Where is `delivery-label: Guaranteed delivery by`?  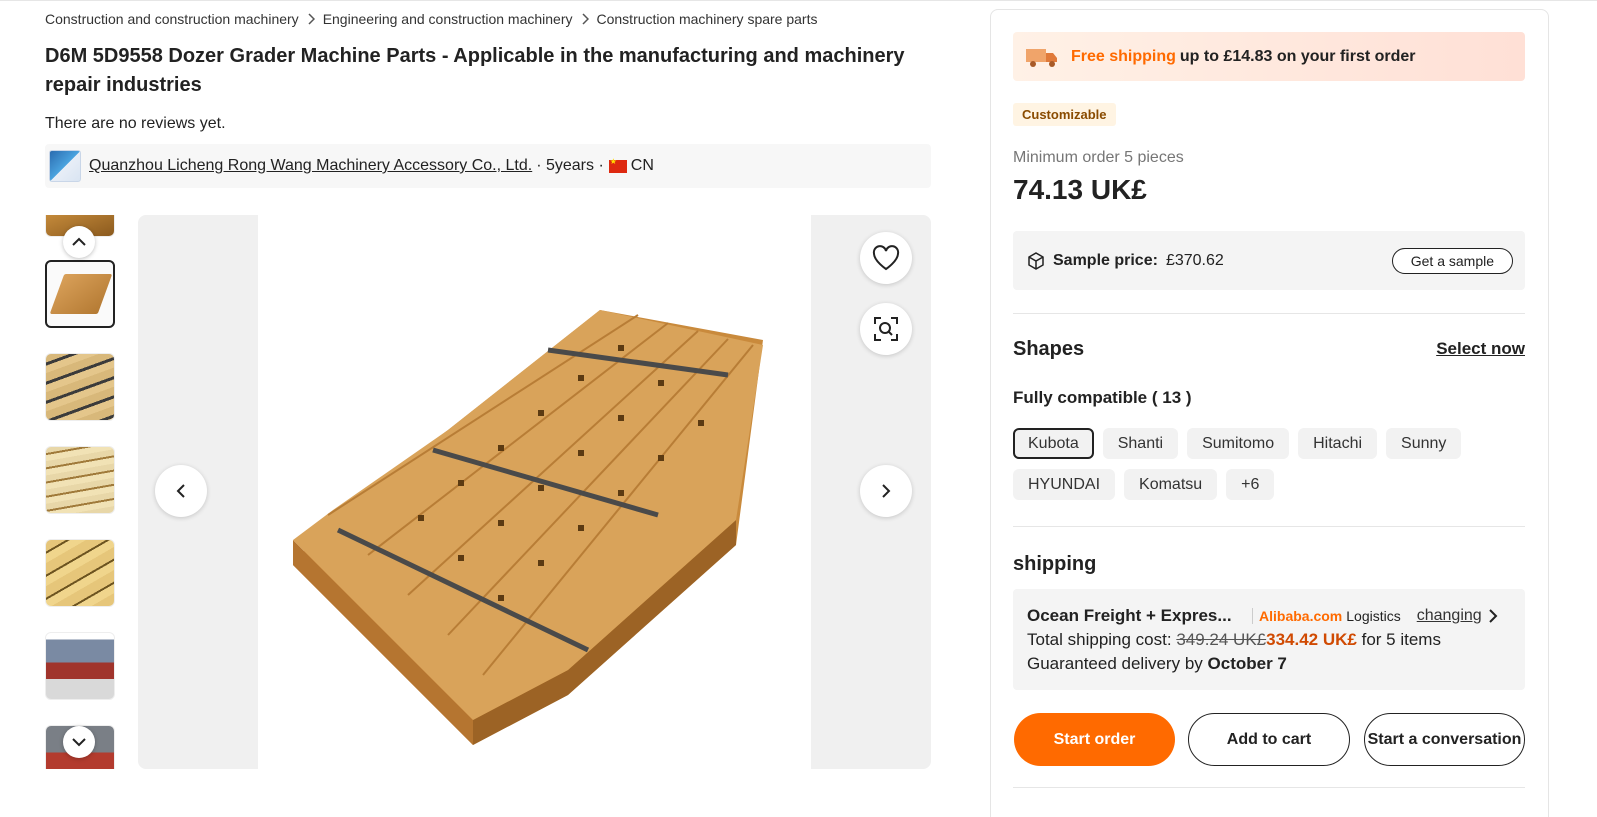 delivery-label: Guaranteed delivery by is located at coordinates (1115, 663).